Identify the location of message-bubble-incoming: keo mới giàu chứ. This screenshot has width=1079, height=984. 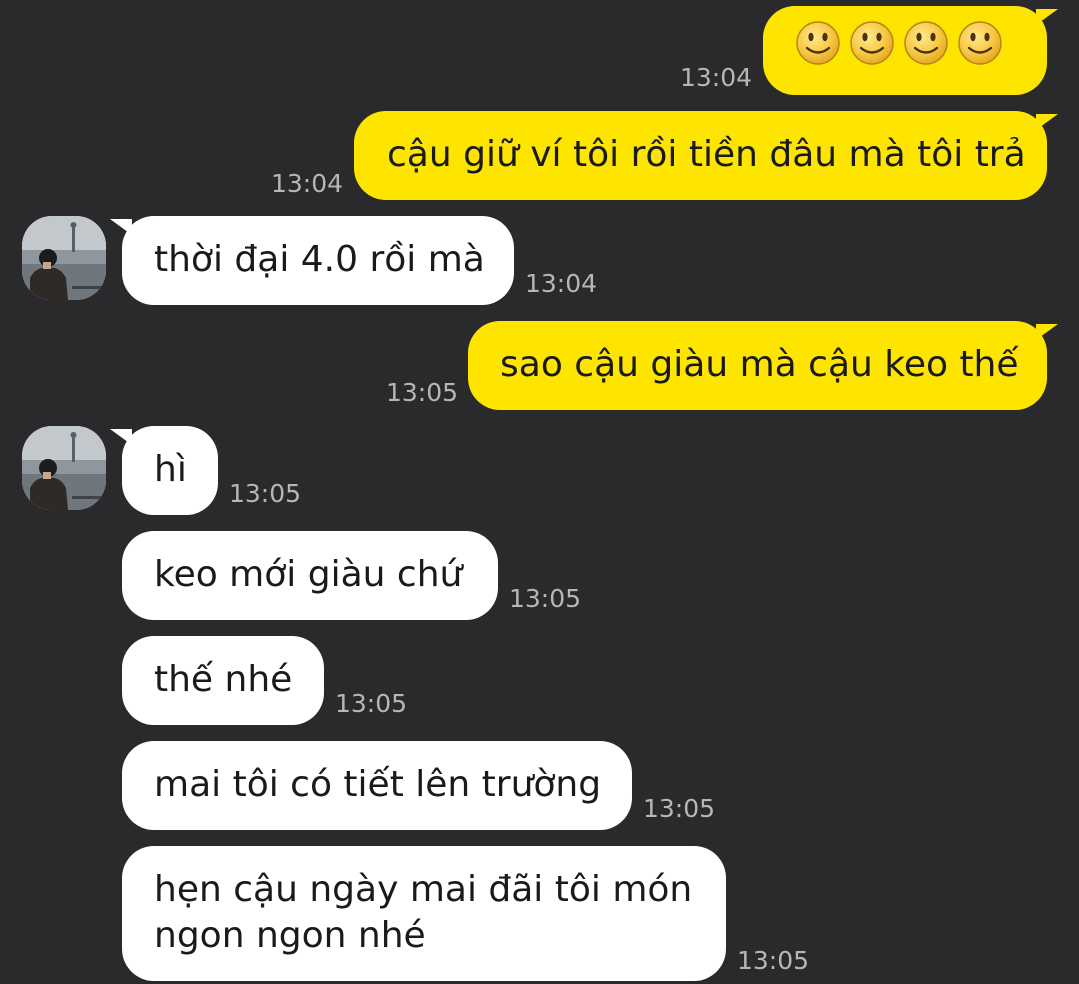
(310, 575).